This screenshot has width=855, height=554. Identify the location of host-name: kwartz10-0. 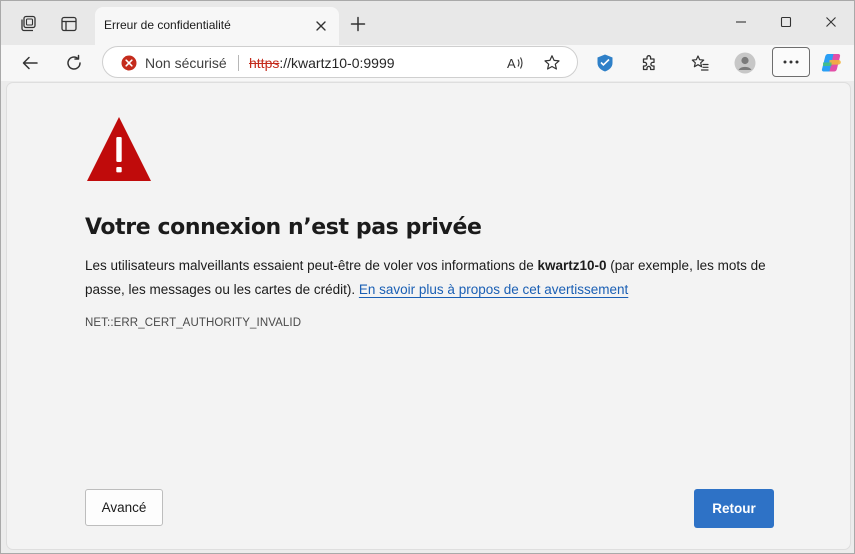
(572, 265).